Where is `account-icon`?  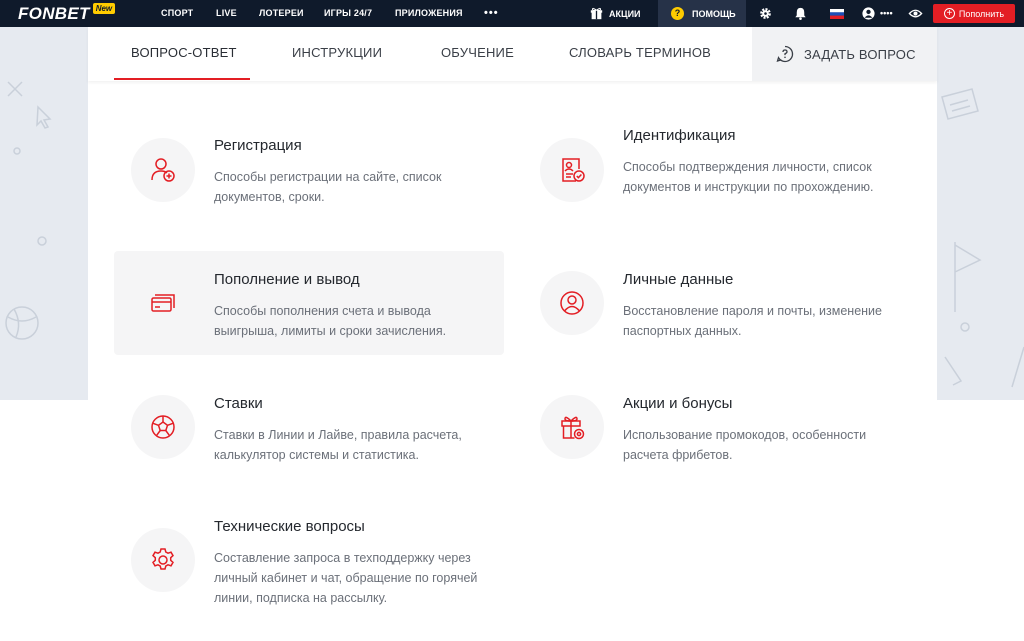 account-icon is located at coordinates (868, 13).